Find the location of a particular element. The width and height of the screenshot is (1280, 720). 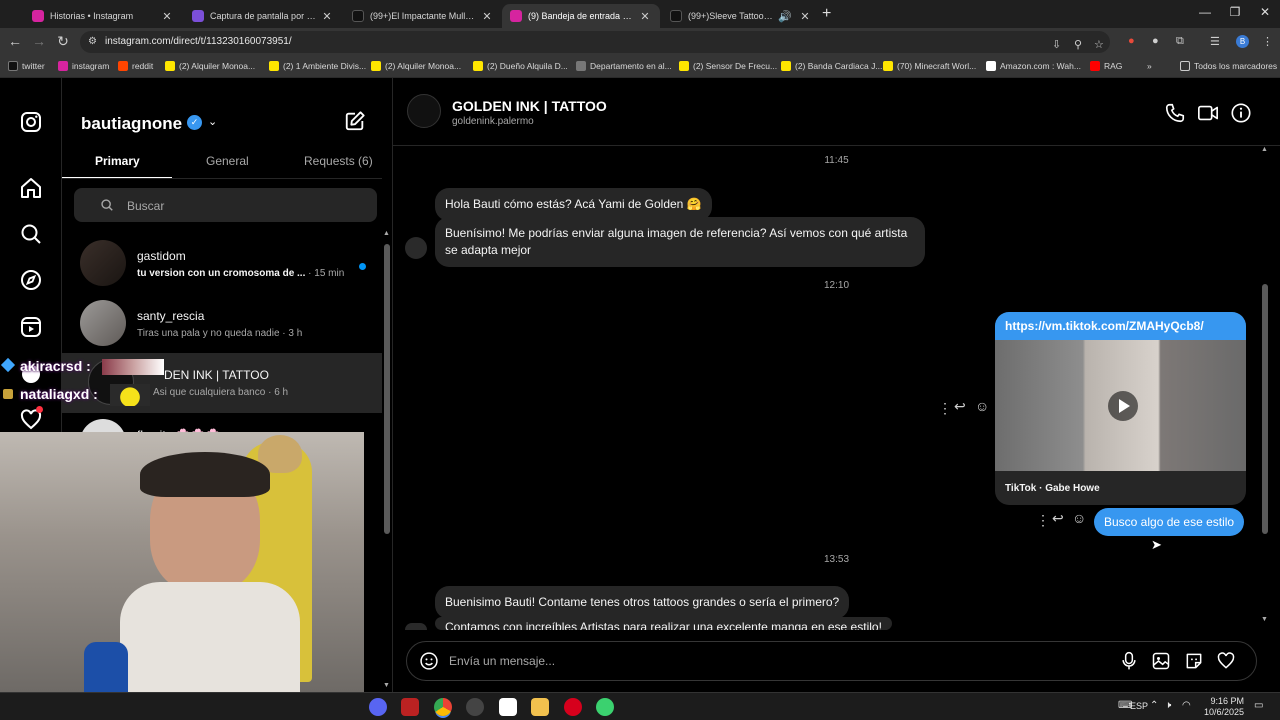

back-icon: ← is located at coordinates (15, 41).